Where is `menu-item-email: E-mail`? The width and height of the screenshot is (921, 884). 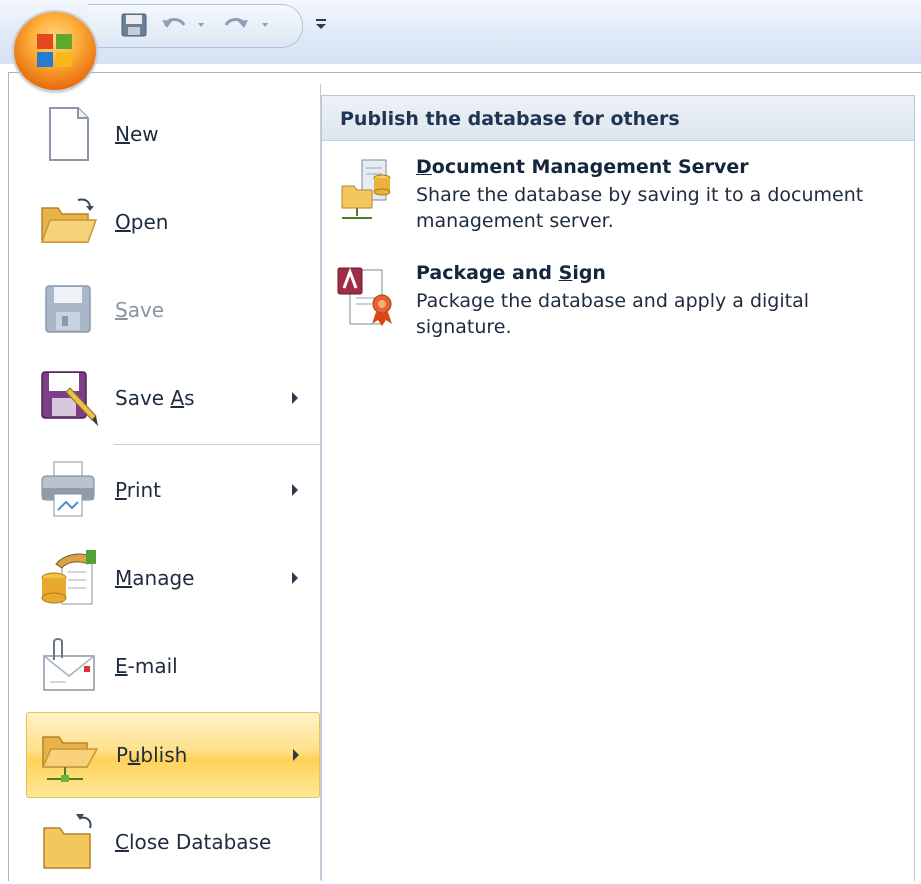
menu-item-email: E-mail is located at coordinates (167, 666).